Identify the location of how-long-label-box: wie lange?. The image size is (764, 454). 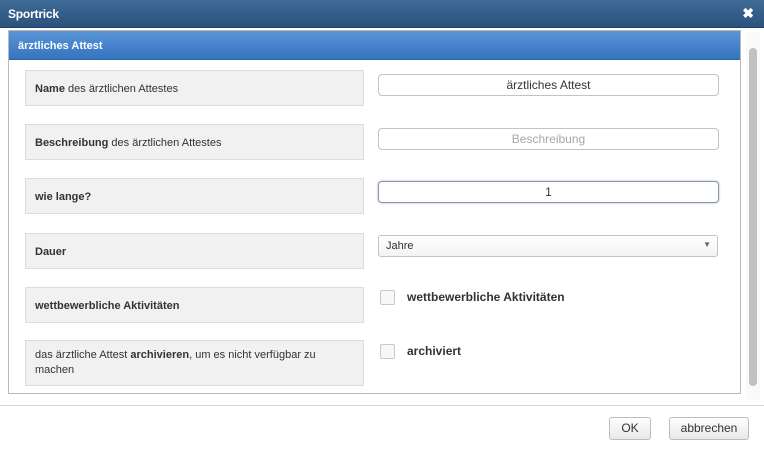
(194, 196).